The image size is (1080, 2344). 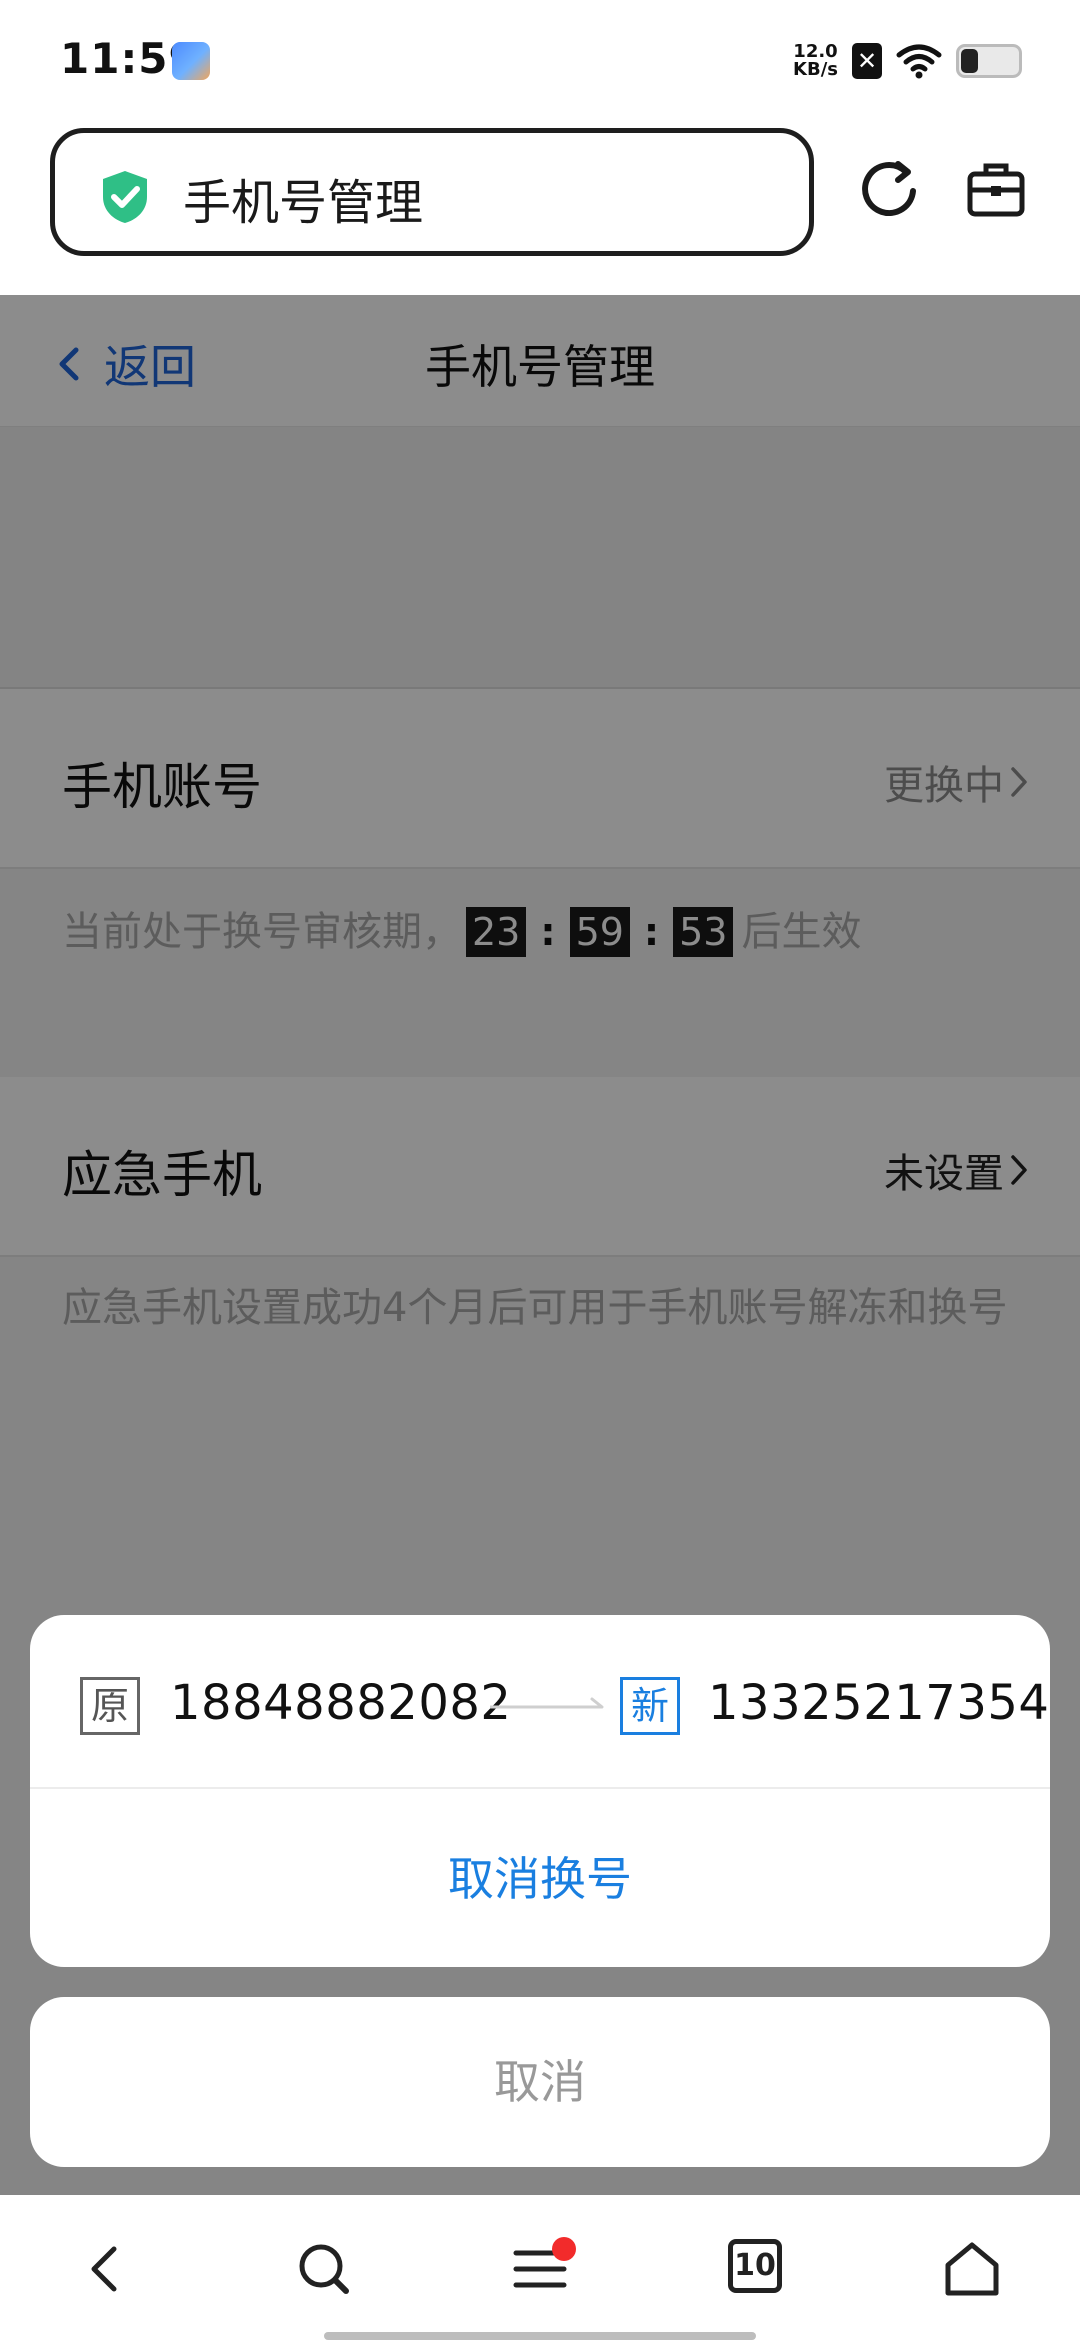 I want to click on home-indicator, so click(x=540, y=2336).